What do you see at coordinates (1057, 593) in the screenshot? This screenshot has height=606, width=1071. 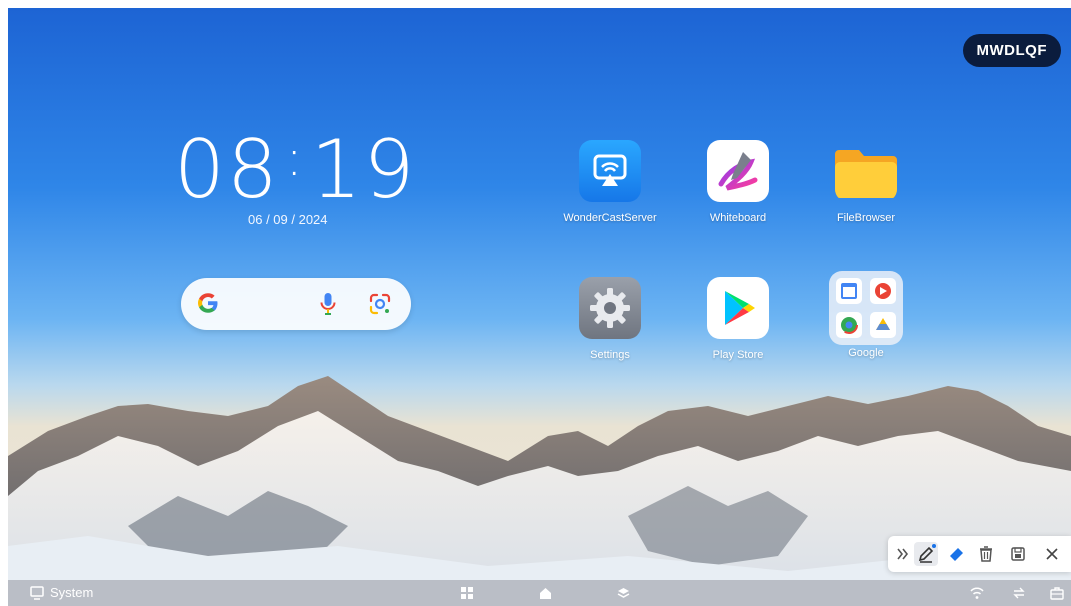 I see `toolbox-icon` at bounding box center [1057, 593].